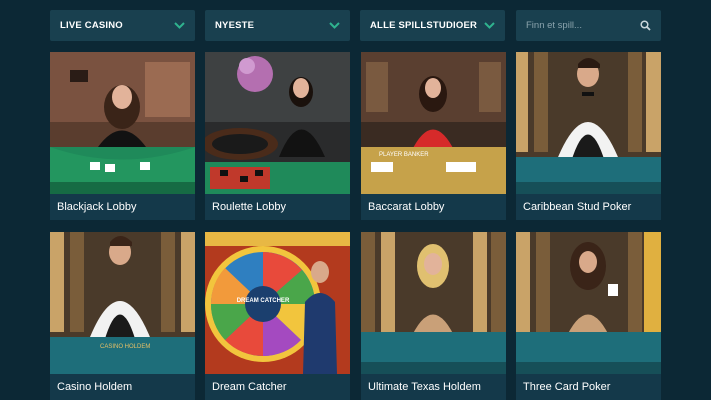 The height and width of the screenshot is (400, 711). What do you see at coordinates (355, 25) in the screenshot?
I see `filter-bar: LIVE CASINO NYESTE ALLE SPILLSTUDIOER` at bounding box center [355, 25].